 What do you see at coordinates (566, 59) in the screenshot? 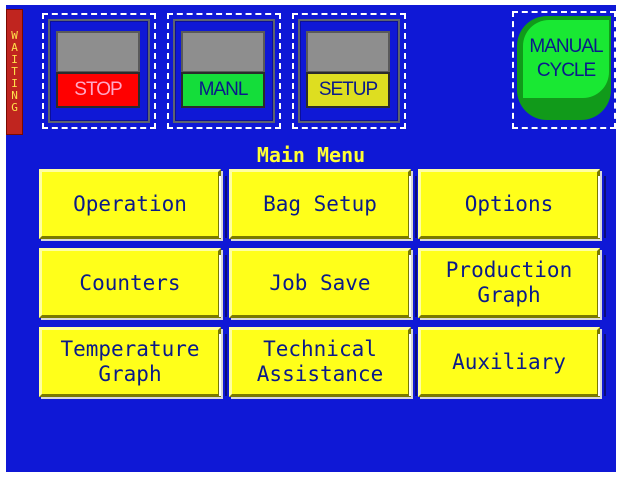
I see `manual-cycle-face: MANUAL CYCLE` at bounding box center [566, 59].